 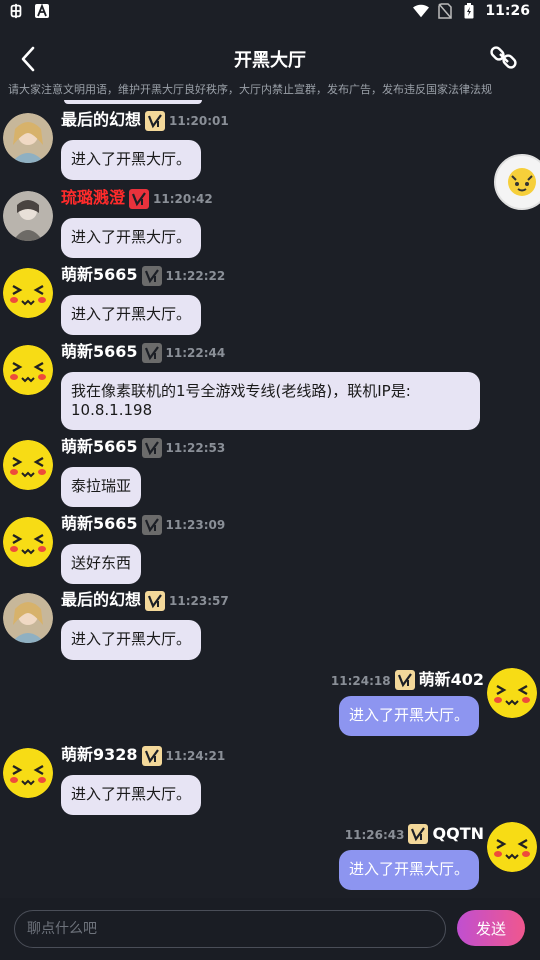 I want to click on message-text: 泰拉瑞亚, so click(x=101, y=486).